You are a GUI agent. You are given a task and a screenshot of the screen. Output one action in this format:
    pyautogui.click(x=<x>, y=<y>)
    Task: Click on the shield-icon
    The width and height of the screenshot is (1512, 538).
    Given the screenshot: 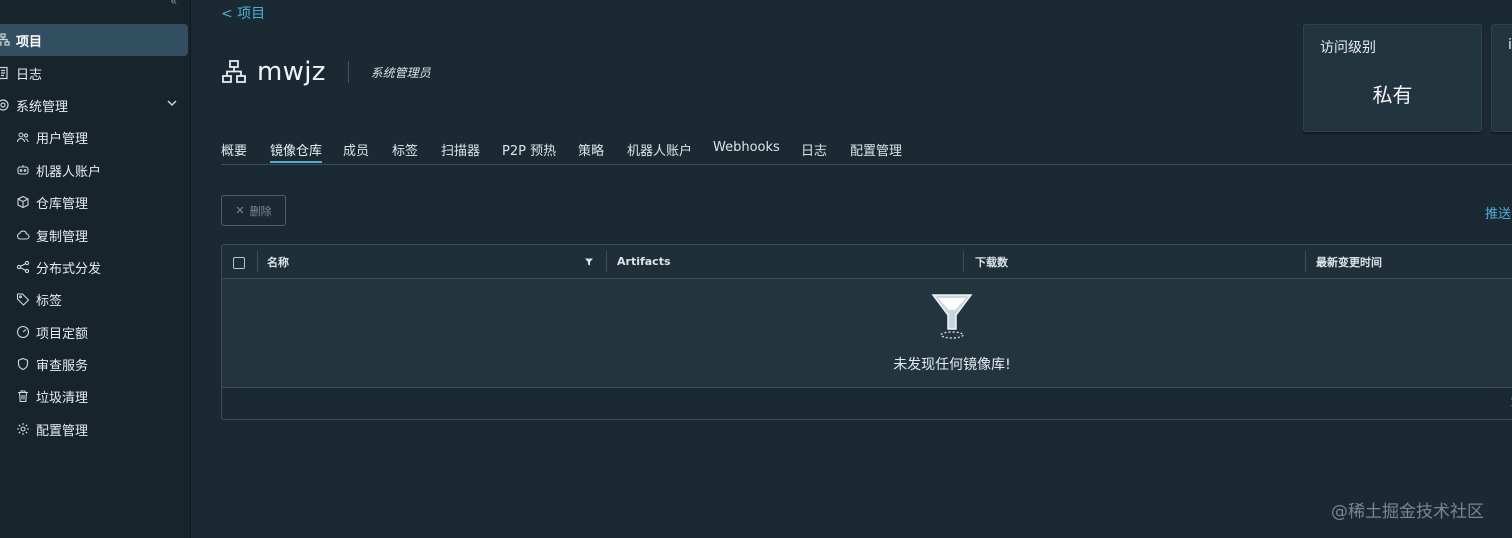 What is the action you would take?
    pyautogui.click(x=23, y=364)
    